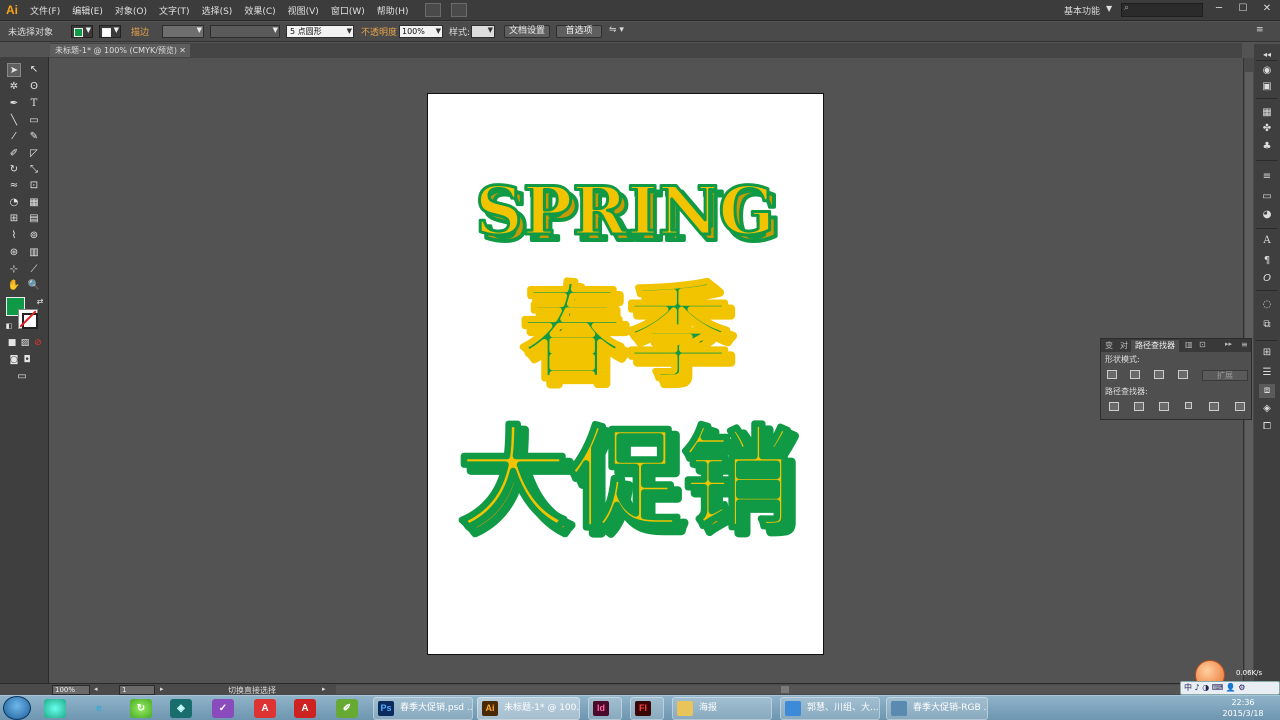  What do you see at coordinates (34, 104) in the screenshot?
I see `type-tool-icon: T` at bounding box center [34, 104].